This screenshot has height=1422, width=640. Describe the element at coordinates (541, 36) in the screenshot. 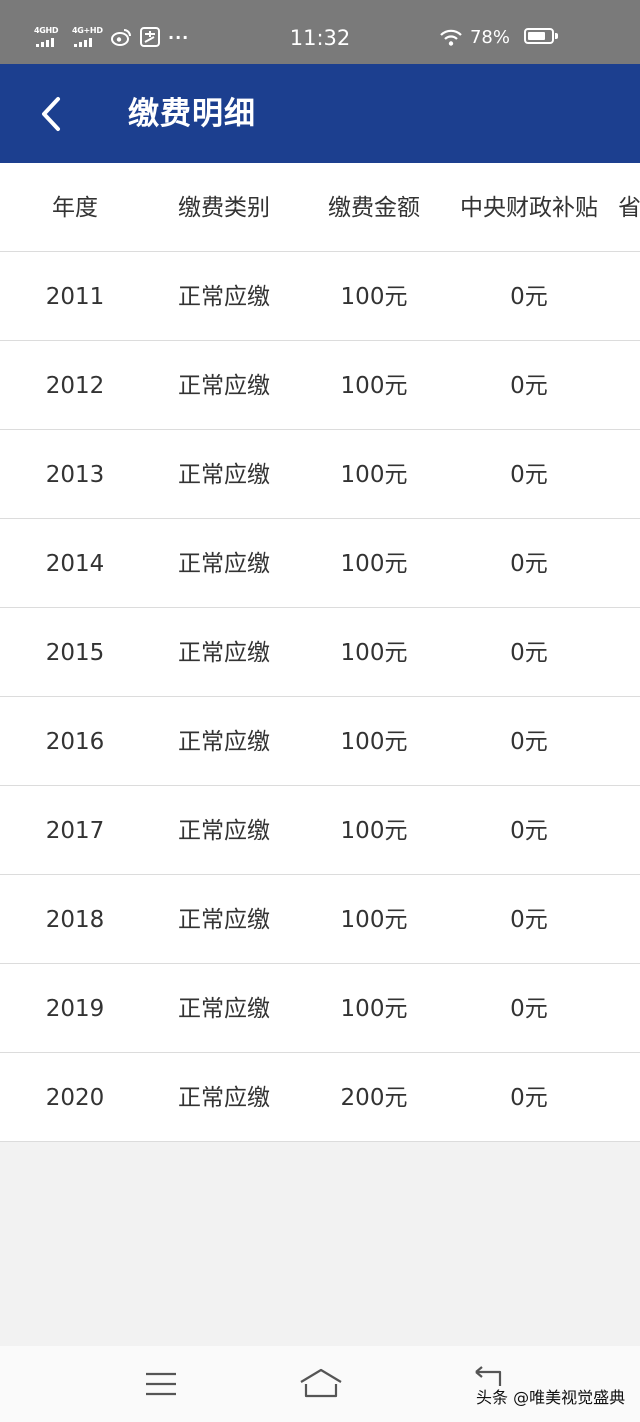

I see `battery-icon` at that location.